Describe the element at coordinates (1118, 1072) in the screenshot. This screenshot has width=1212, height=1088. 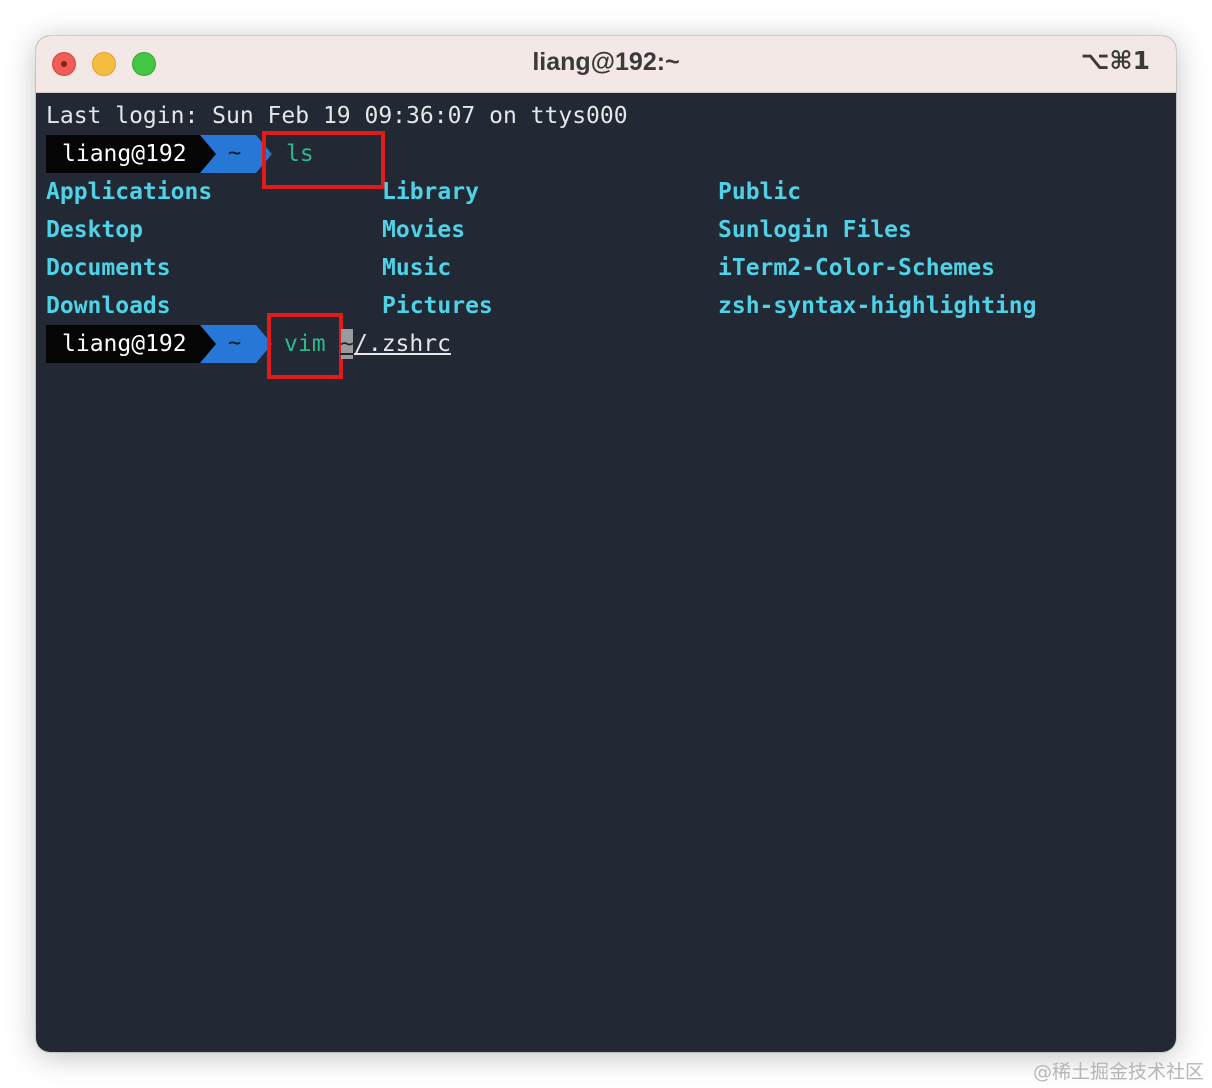
I see `watermark: @稀土掘金技术社区` at that location.